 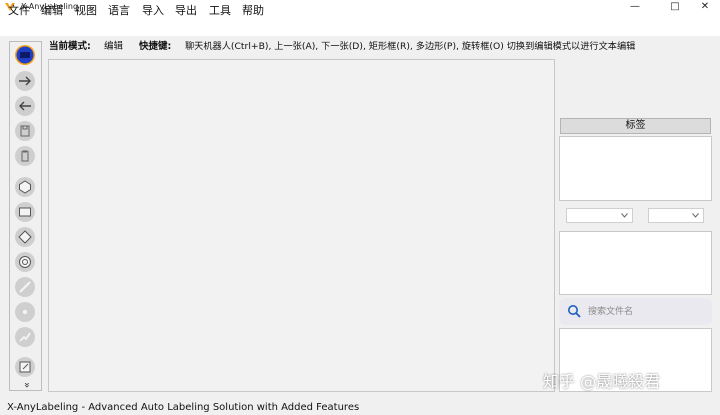 What do you see at coordinates (705, 7) in the screenshot?
I see `close-button: ✕` at bounding box center [705, 7].